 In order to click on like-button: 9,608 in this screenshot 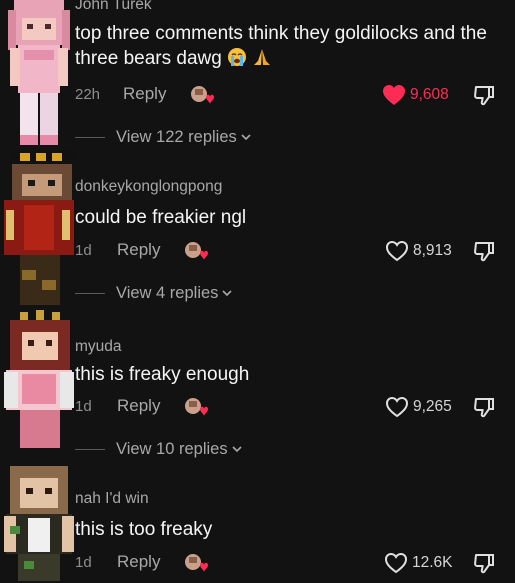, I will do `click(415, 95)`.